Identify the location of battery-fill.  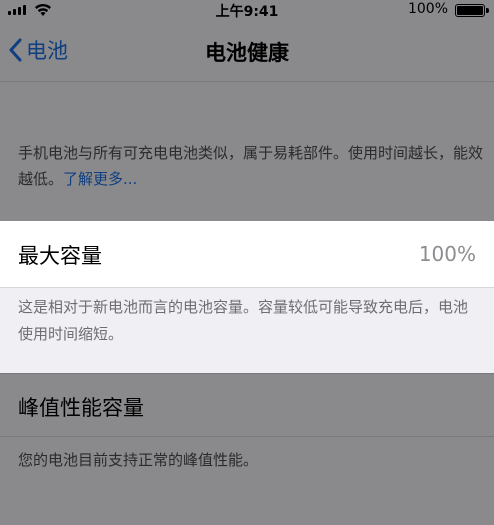
(470, 10).